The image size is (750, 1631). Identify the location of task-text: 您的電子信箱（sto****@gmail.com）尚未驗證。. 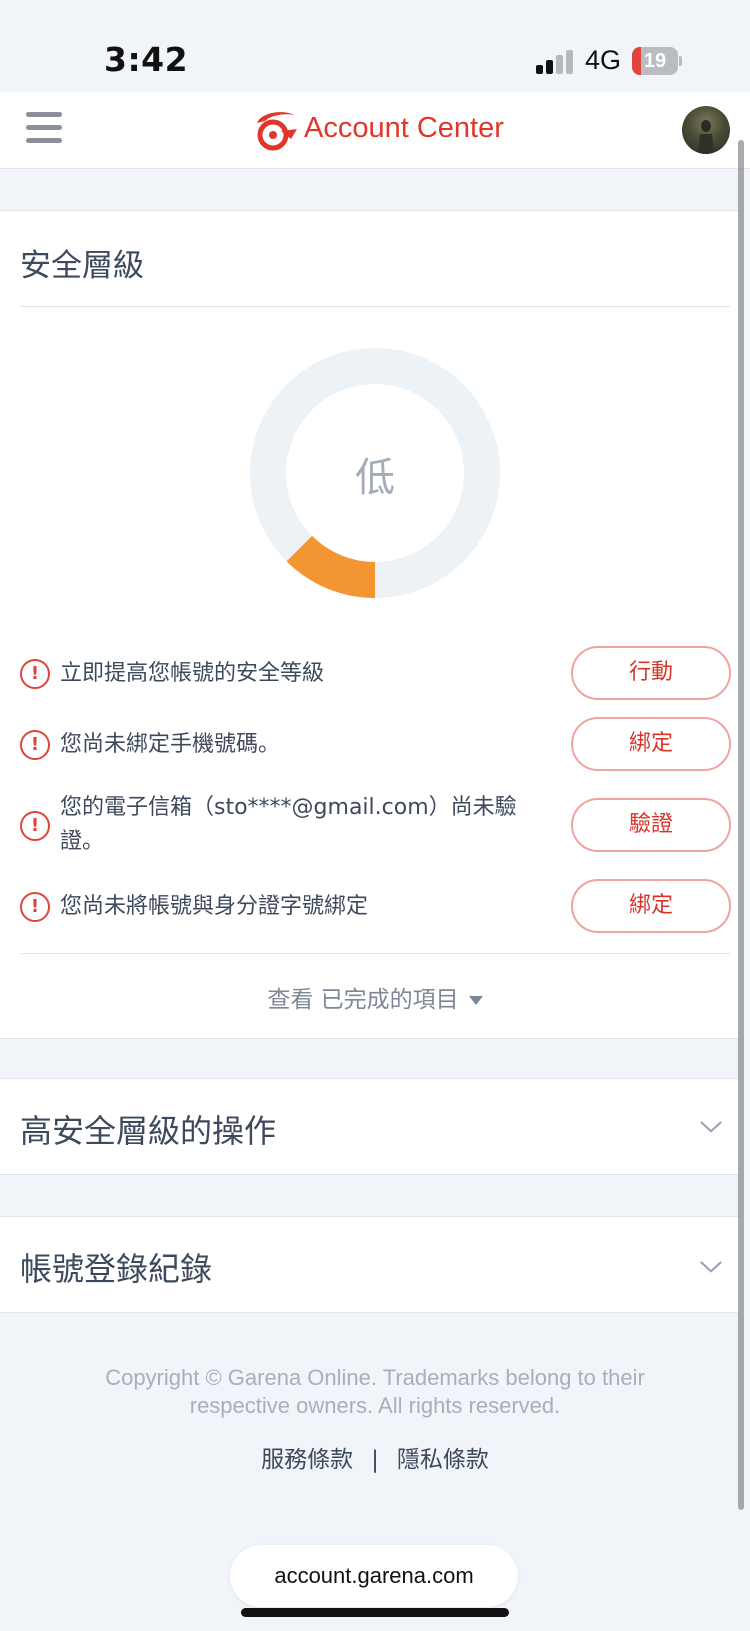
(288, 824).